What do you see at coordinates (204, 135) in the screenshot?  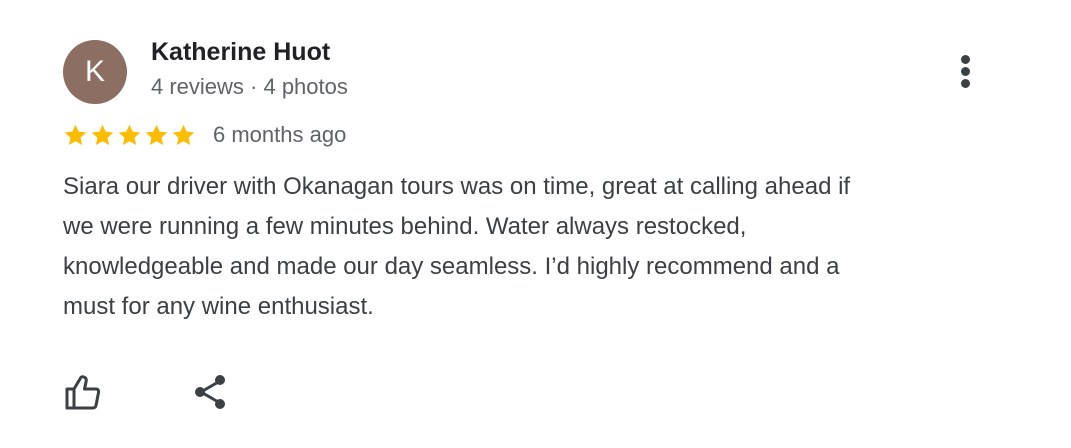 I see `rating-row: 6 months ago` at bounding box center [204, 135].